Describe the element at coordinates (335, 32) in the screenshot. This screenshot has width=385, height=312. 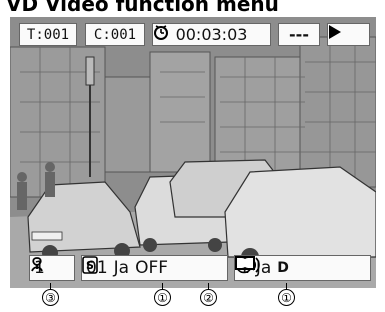
I see `play-icon` at that location.